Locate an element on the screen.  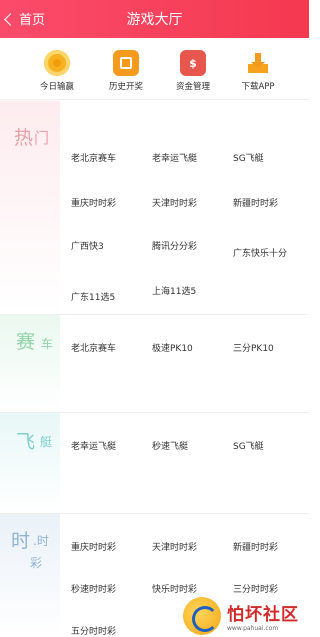
watermark-title: 怕坏社区 is located at coordinates (263, 615).